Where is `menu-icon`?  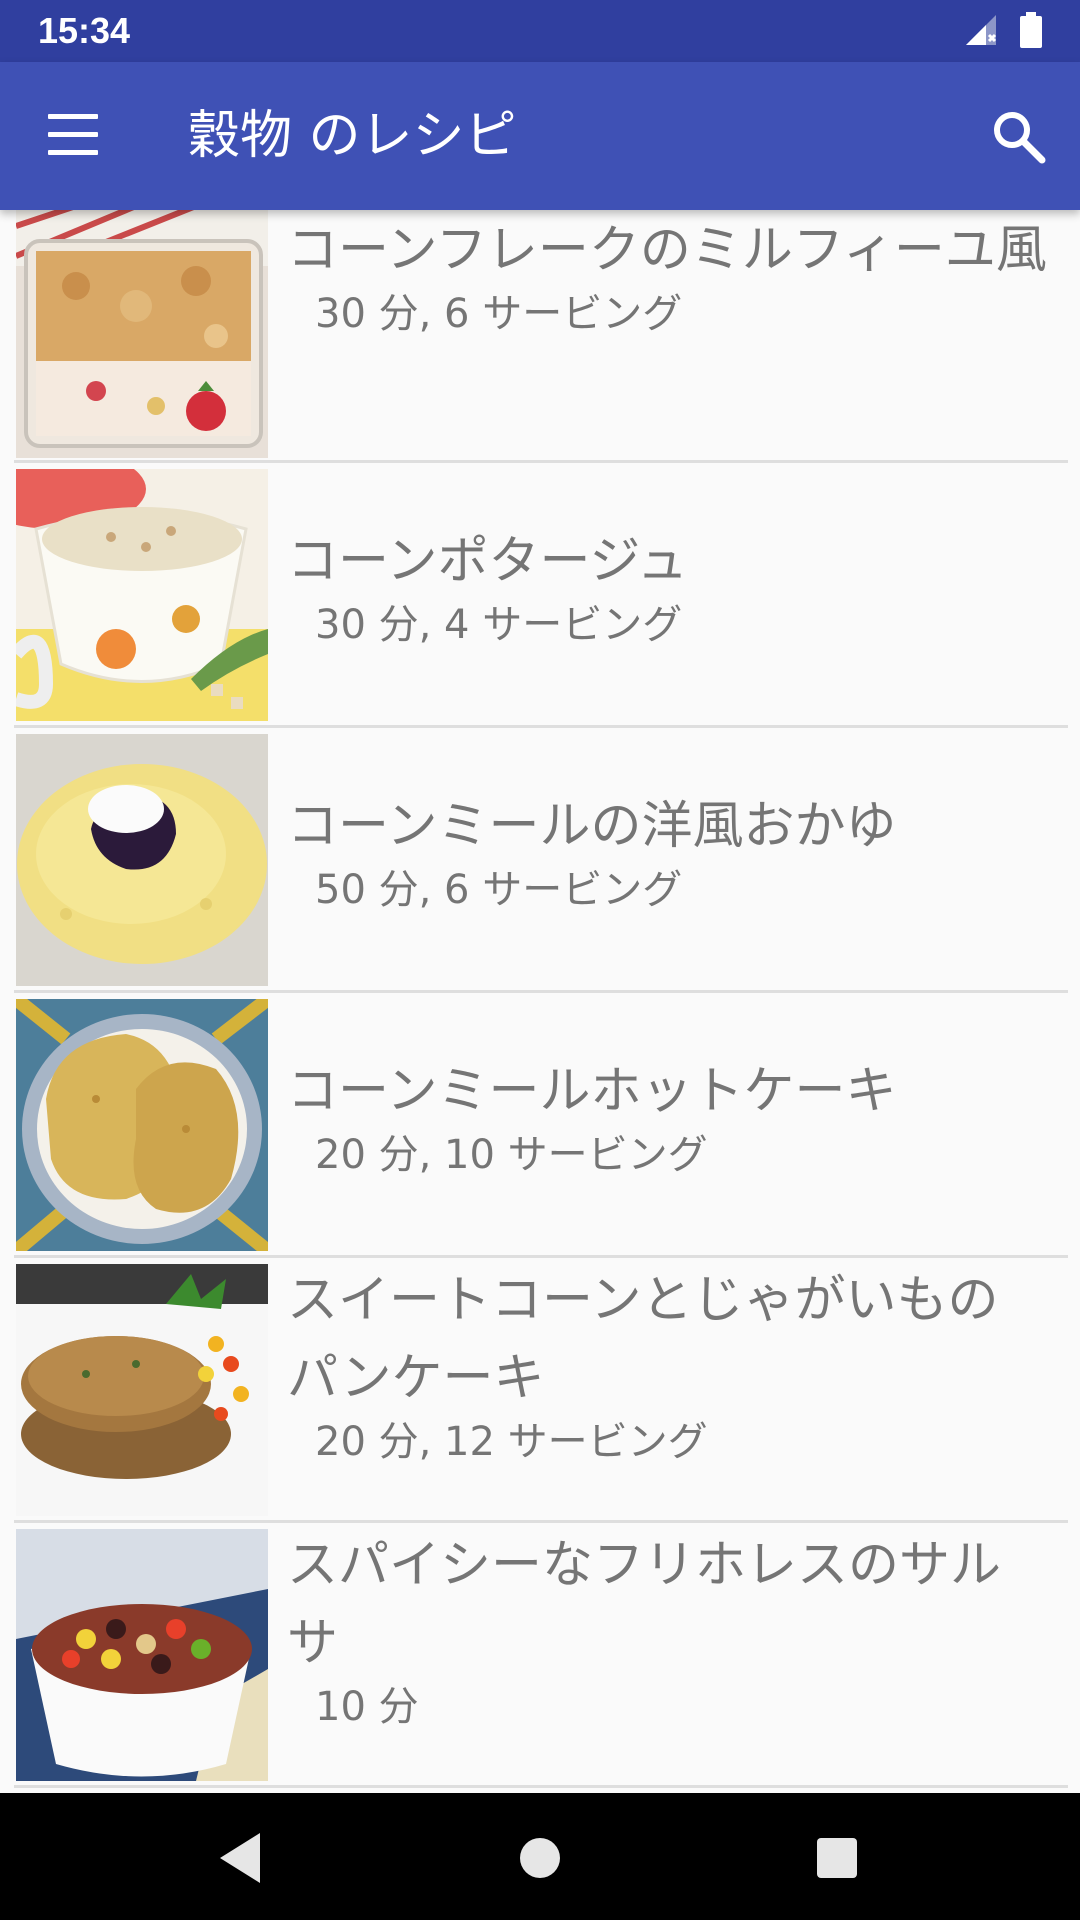 menu-icon is located at coordinates (70, 136).